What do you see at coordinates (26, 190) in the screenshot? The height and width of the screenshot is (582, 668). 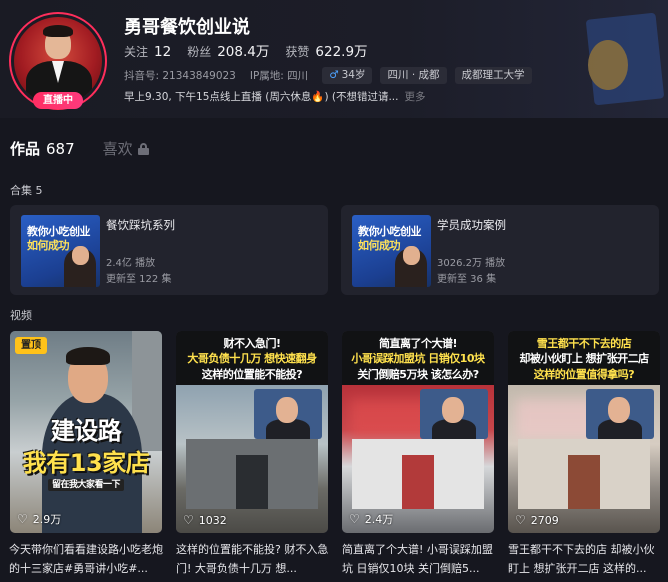 I see `collections-label: 合集 5` at bounding box center [26, 190].